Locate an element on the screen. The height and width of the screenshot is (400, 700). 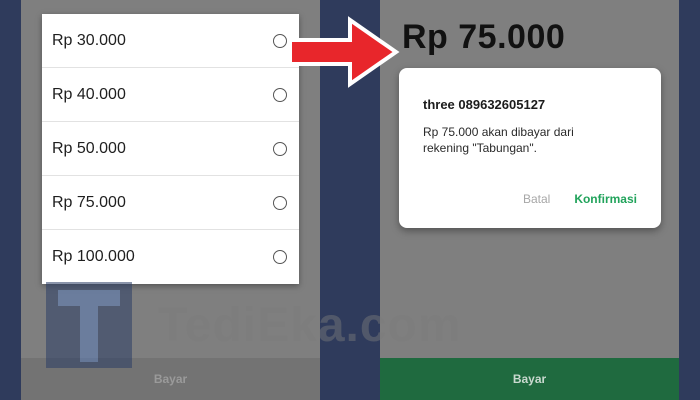
cancel-button: Batal is located at coordinates (536, 199).